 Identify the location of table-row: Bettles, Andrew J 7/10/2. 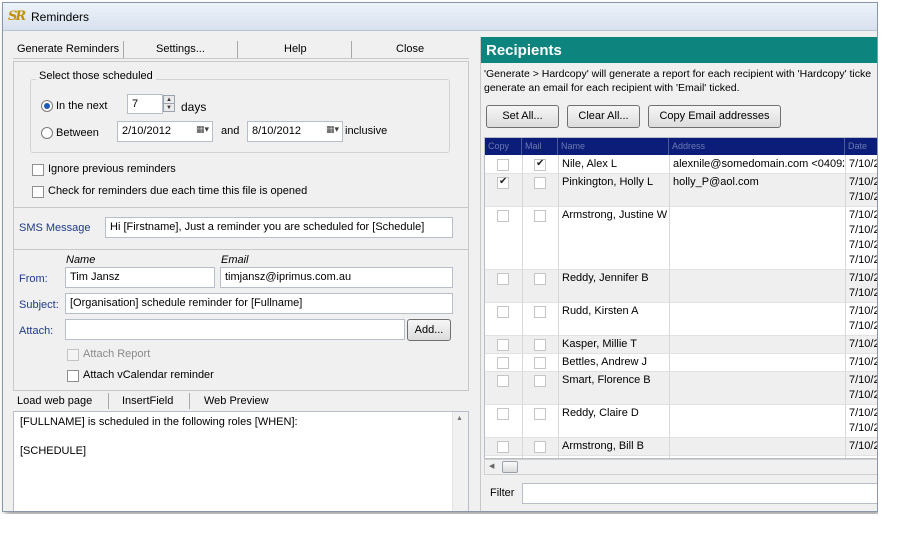
(681, 363).